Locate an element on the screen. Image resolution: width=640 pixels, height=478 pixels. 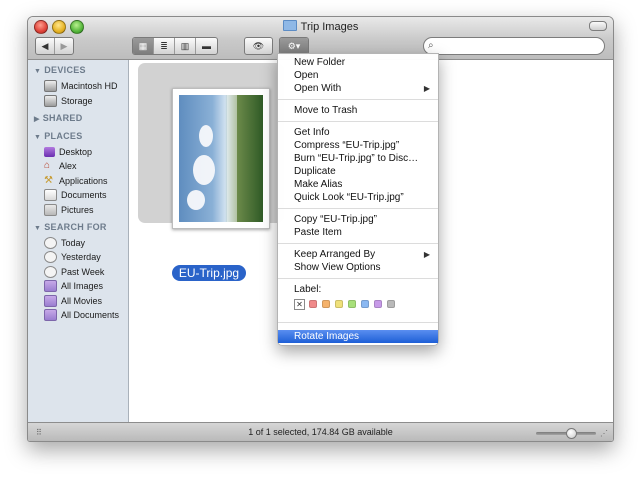
label-color-red is located at coordinates (313, 304).